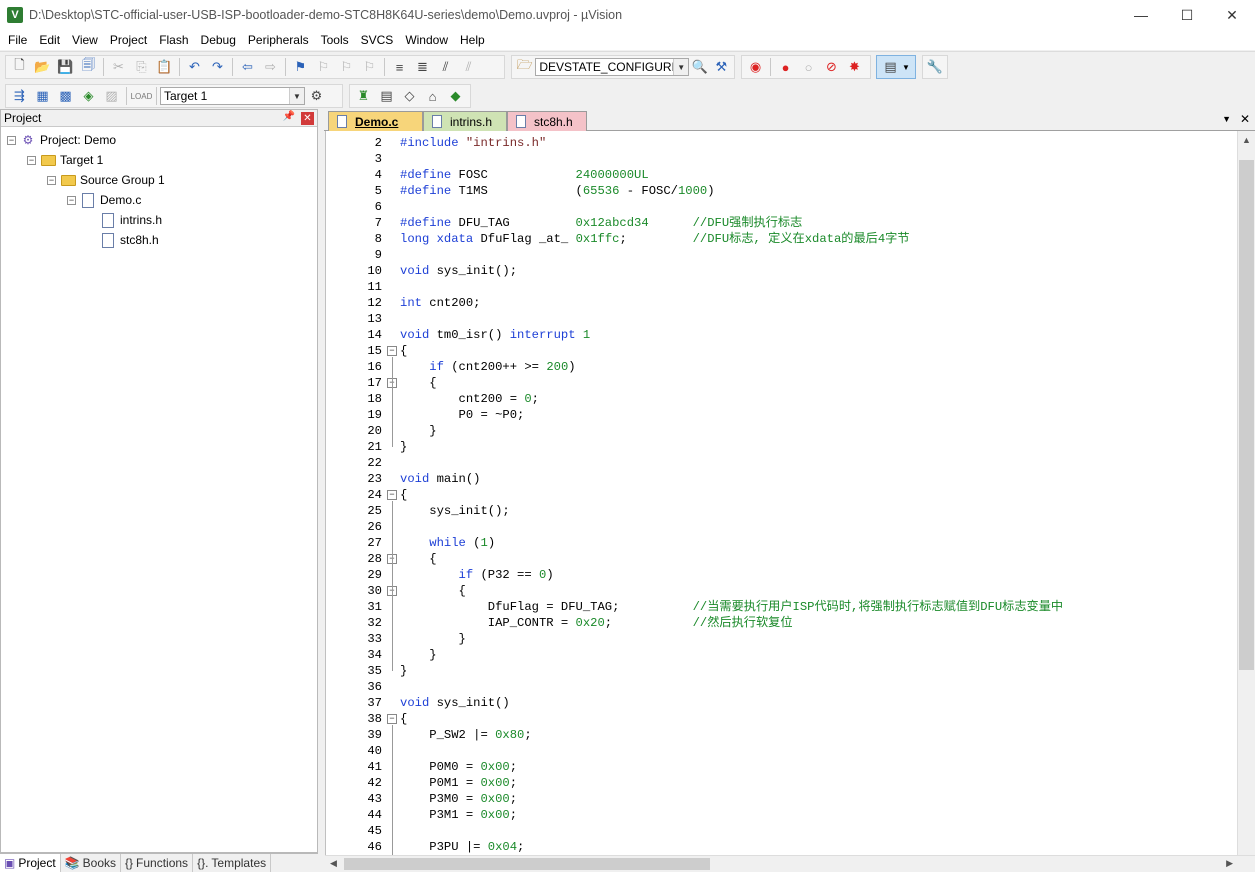  I want to click on code-line: 41 P0M0 = 0x00;, so click(781, 767).